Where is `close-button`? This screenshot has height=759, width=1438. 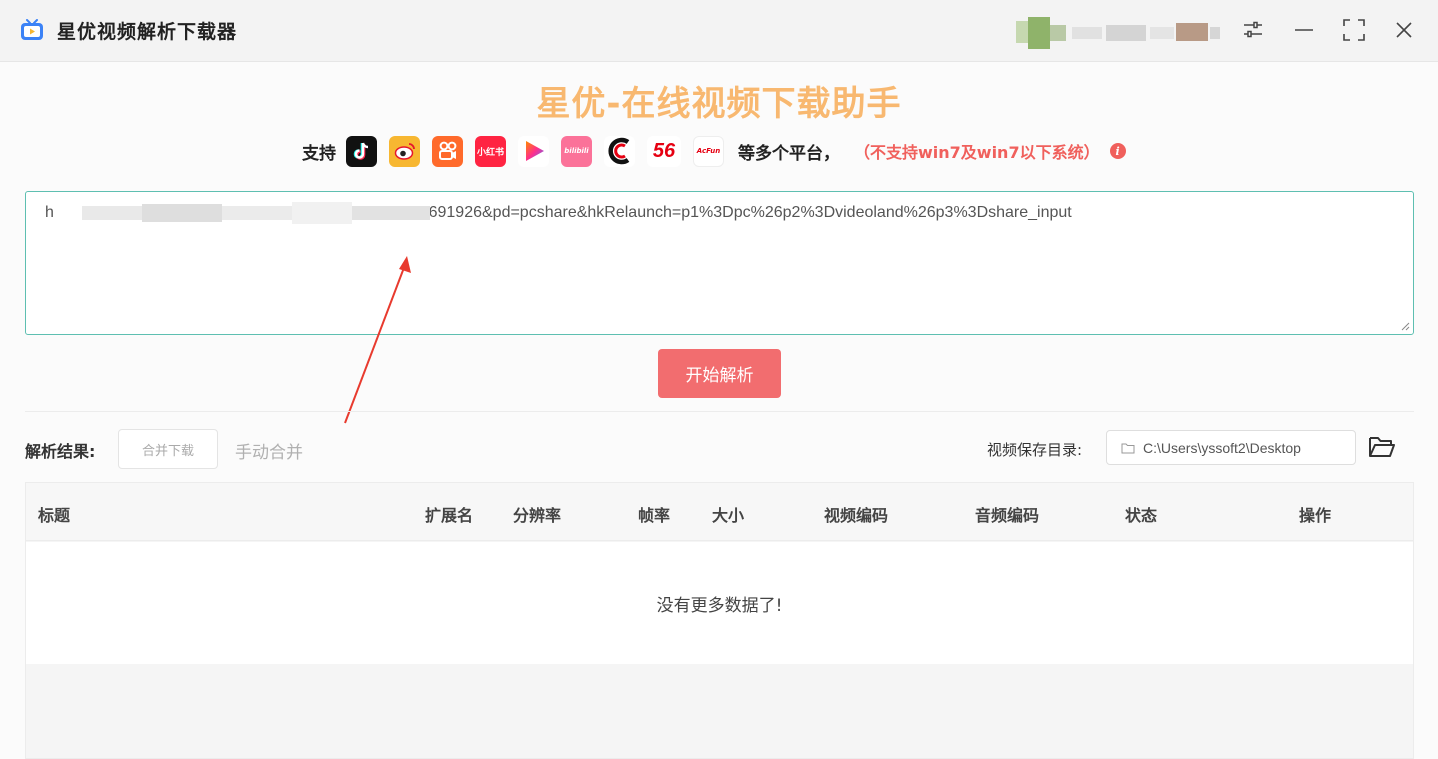 close-button is located at coordinates (1404, 30).